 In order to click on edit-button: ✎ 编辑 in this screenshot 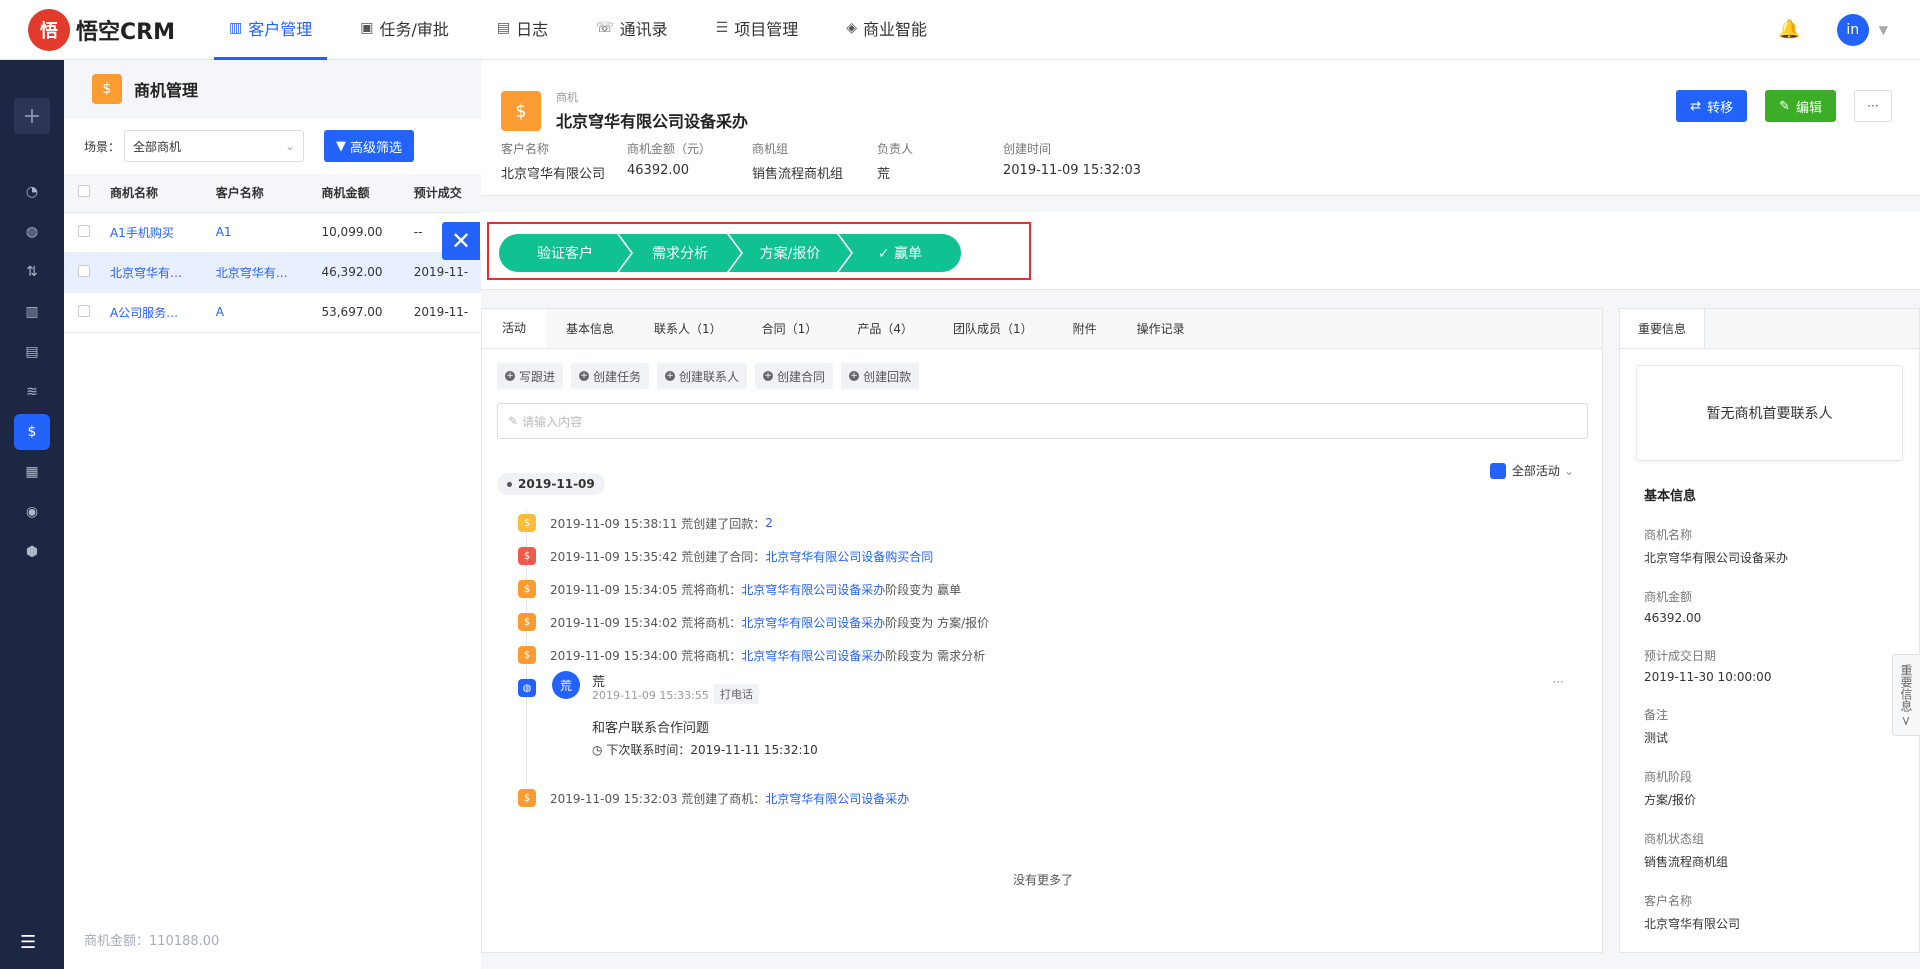, I will do `click(1800, 106)`.